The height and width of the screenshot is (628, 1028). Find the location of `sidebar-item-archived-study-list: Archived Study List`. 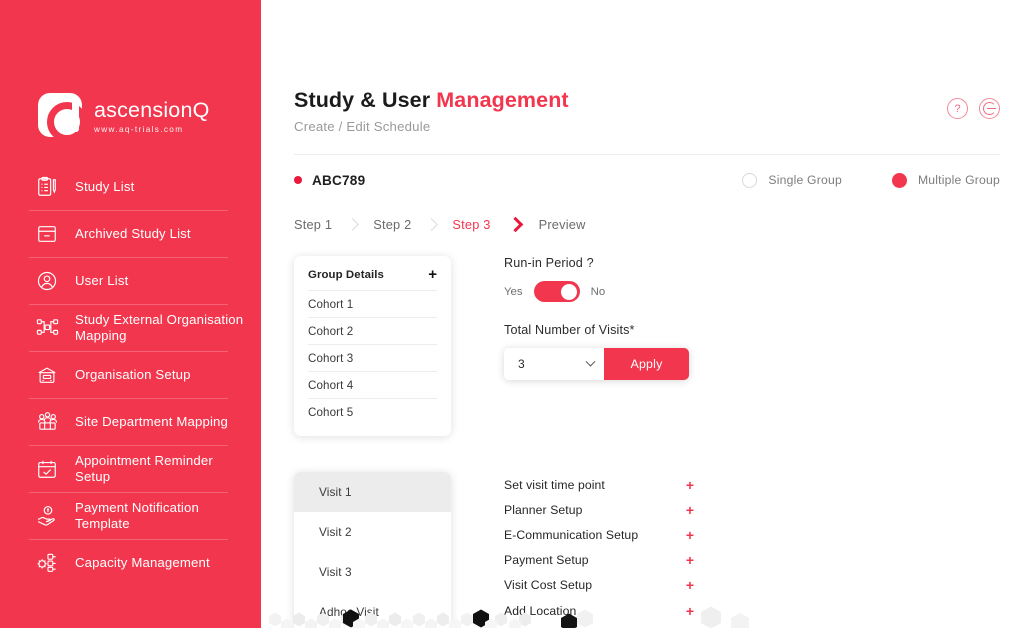

sidebar-item-archived-study-list: Archived Study List is located at coordinates (130, 233).